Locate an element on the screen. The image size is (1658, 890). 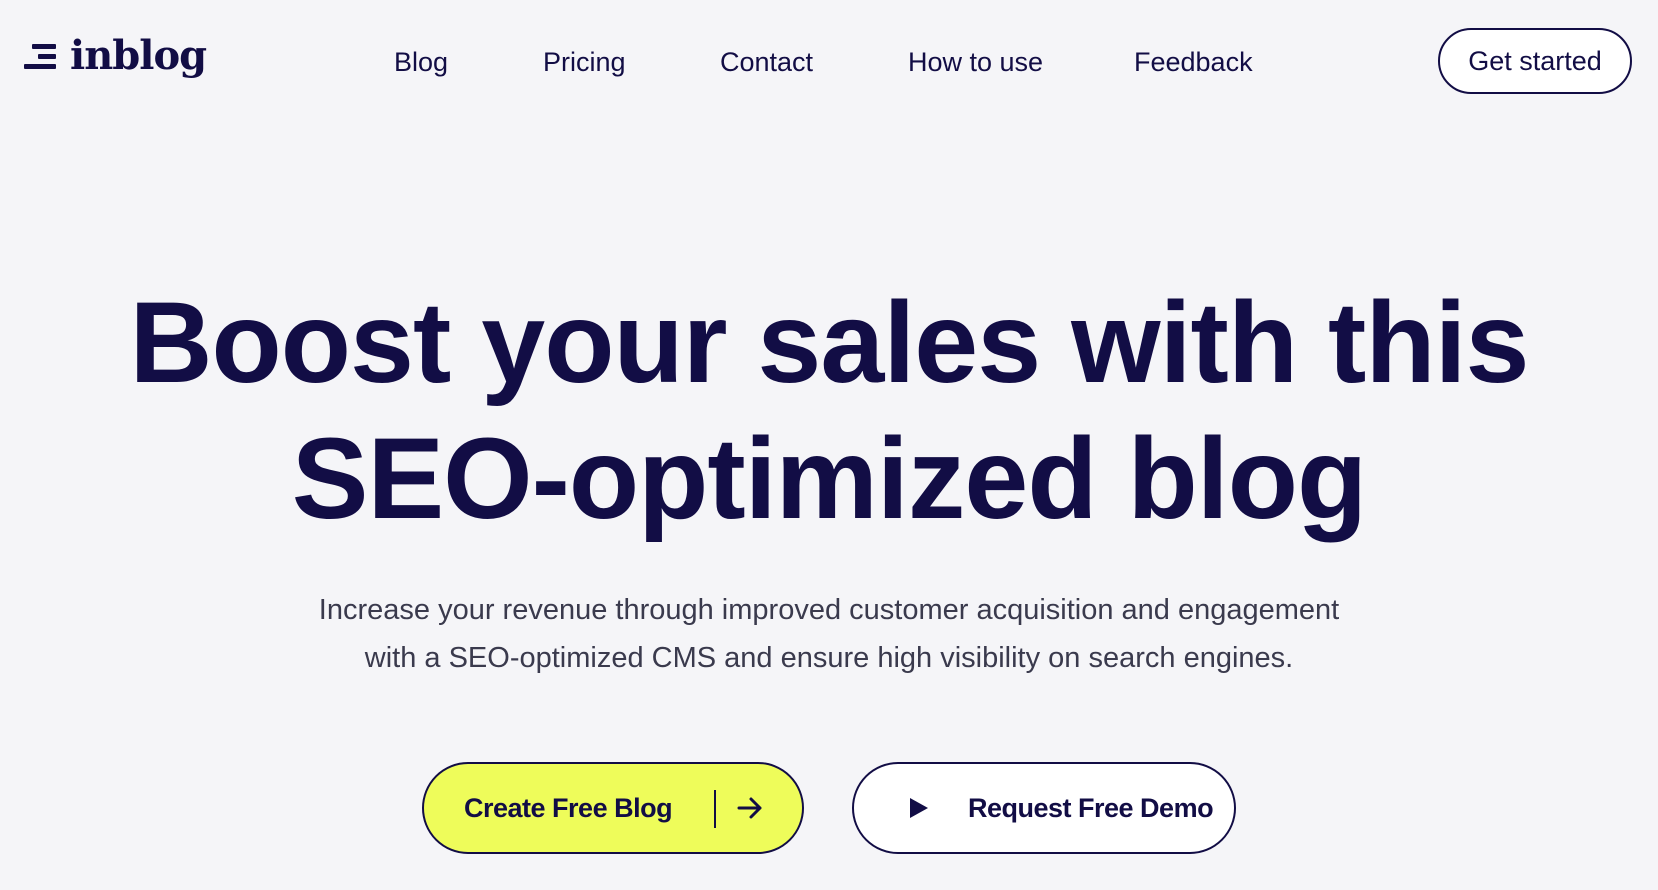
main-nav: Blog Pricing Contact How to use Feedback is located at coordinates (829, 62).